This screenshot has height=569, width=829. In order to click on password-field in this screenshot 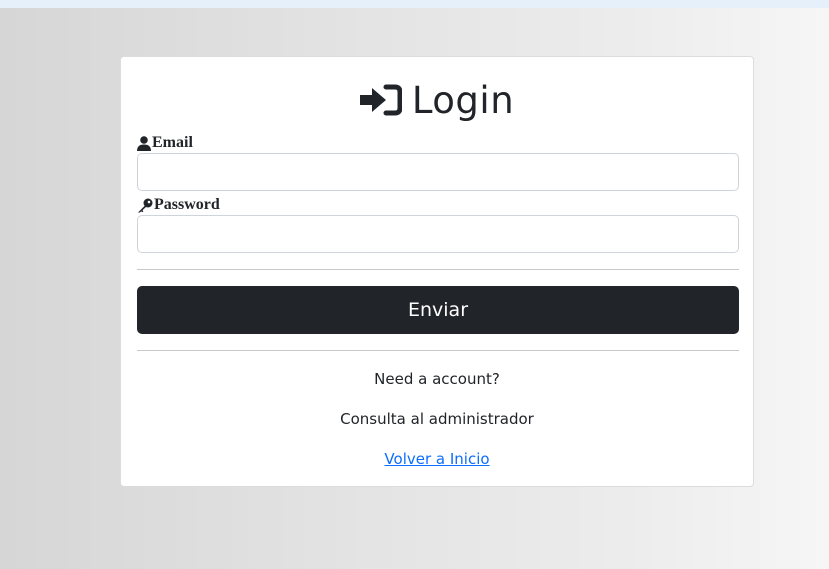, I will do `click(438, 234)`.